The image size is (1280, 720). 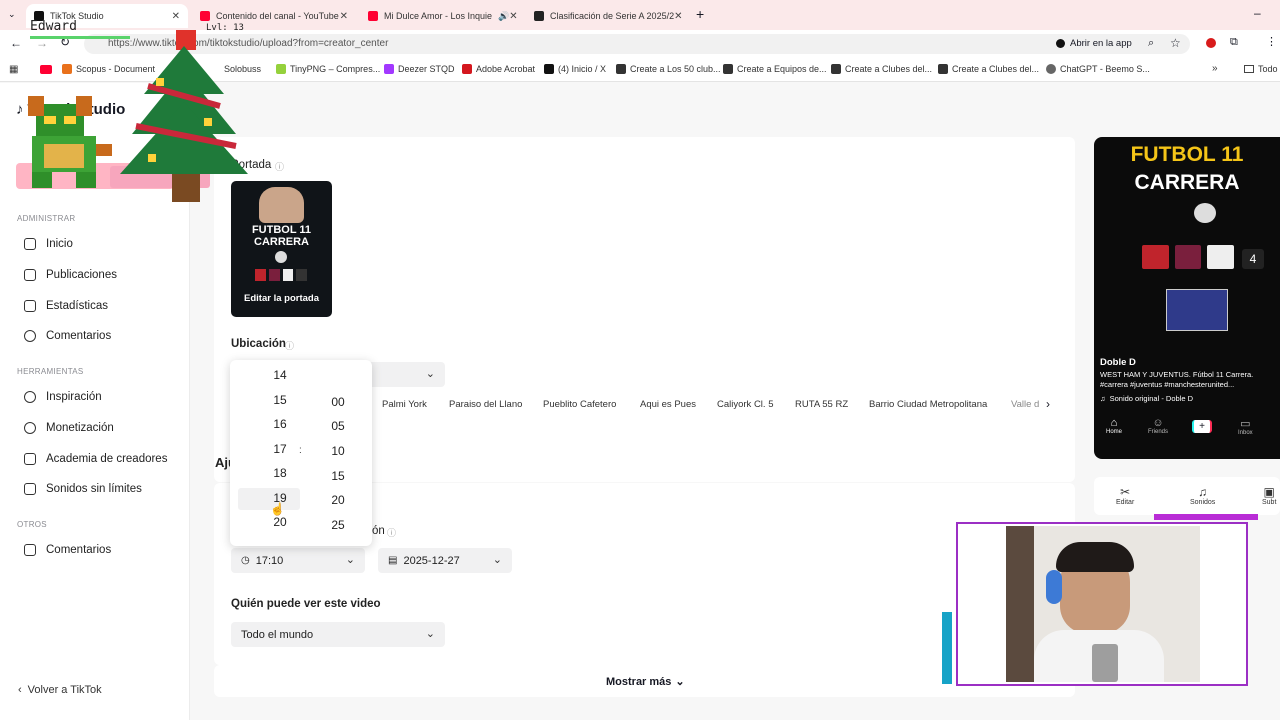 I want to click on minute-option: 20, so click(x=338, y=500).